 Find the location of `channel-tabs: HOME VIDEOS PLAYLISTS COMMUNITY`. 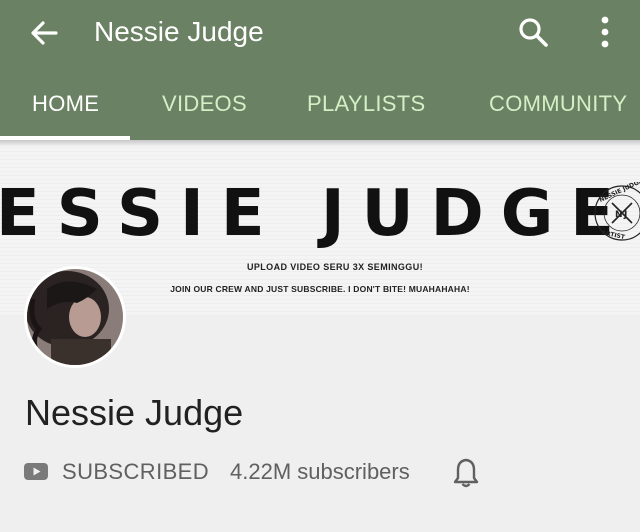

channel-tabs: HOME VIDEOS PLAYLISTS COMMUNITY is located at coordinates (320, 102).